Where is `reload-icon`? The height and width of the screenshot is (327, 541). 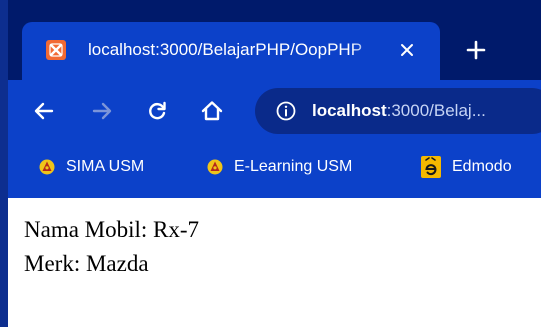
reload-icon is located at coordinates (157, 111).